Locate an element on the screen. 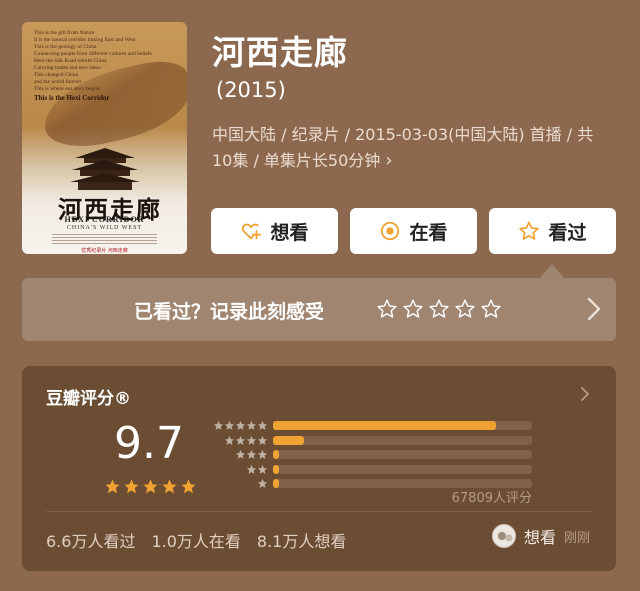  rate-strip-pointer is located at coordinates (552, 271).